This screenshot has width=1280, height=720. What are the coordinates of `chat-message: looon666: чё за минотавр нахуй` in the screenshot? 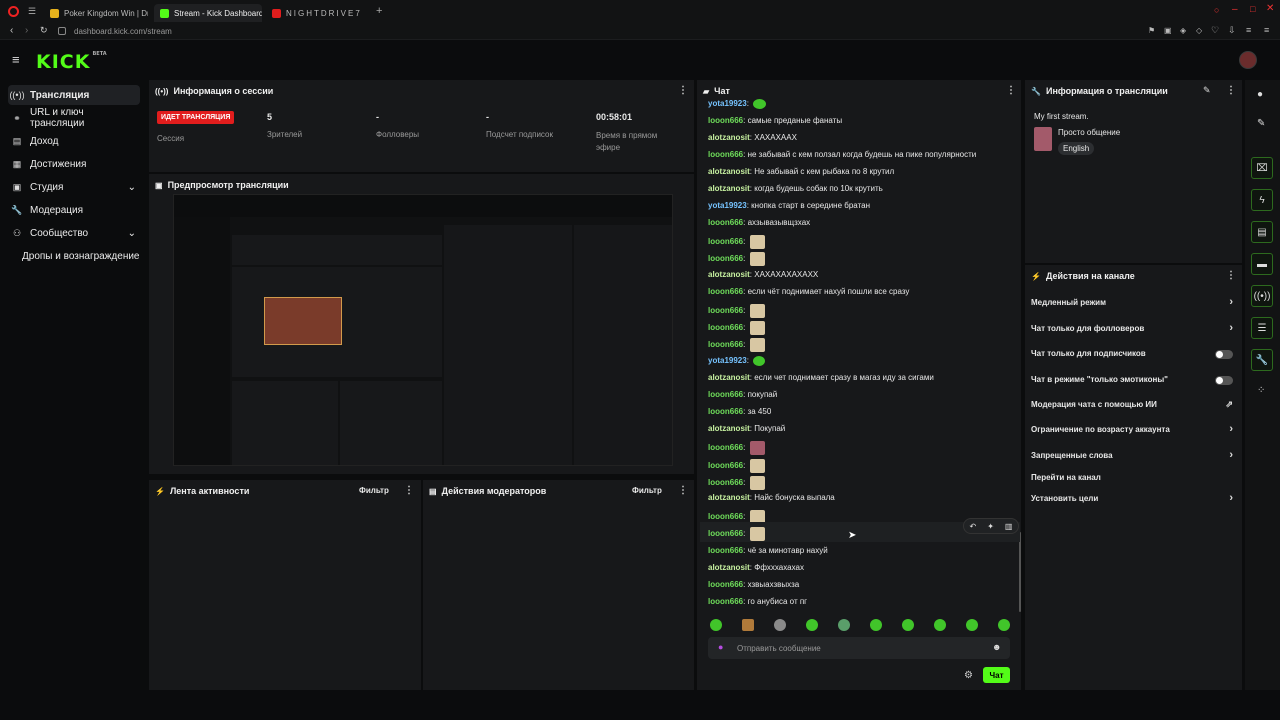 It's located at (768, 550).